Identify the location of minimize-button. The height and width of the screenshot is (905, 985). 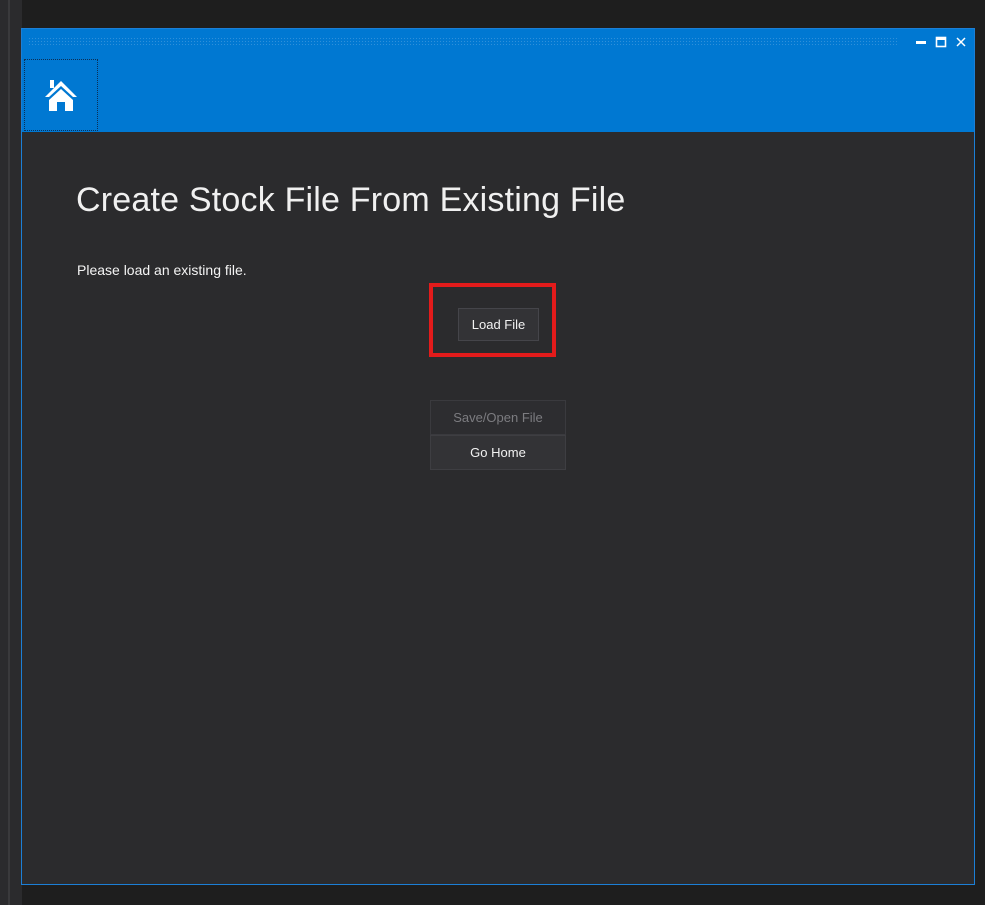
(921, 42).